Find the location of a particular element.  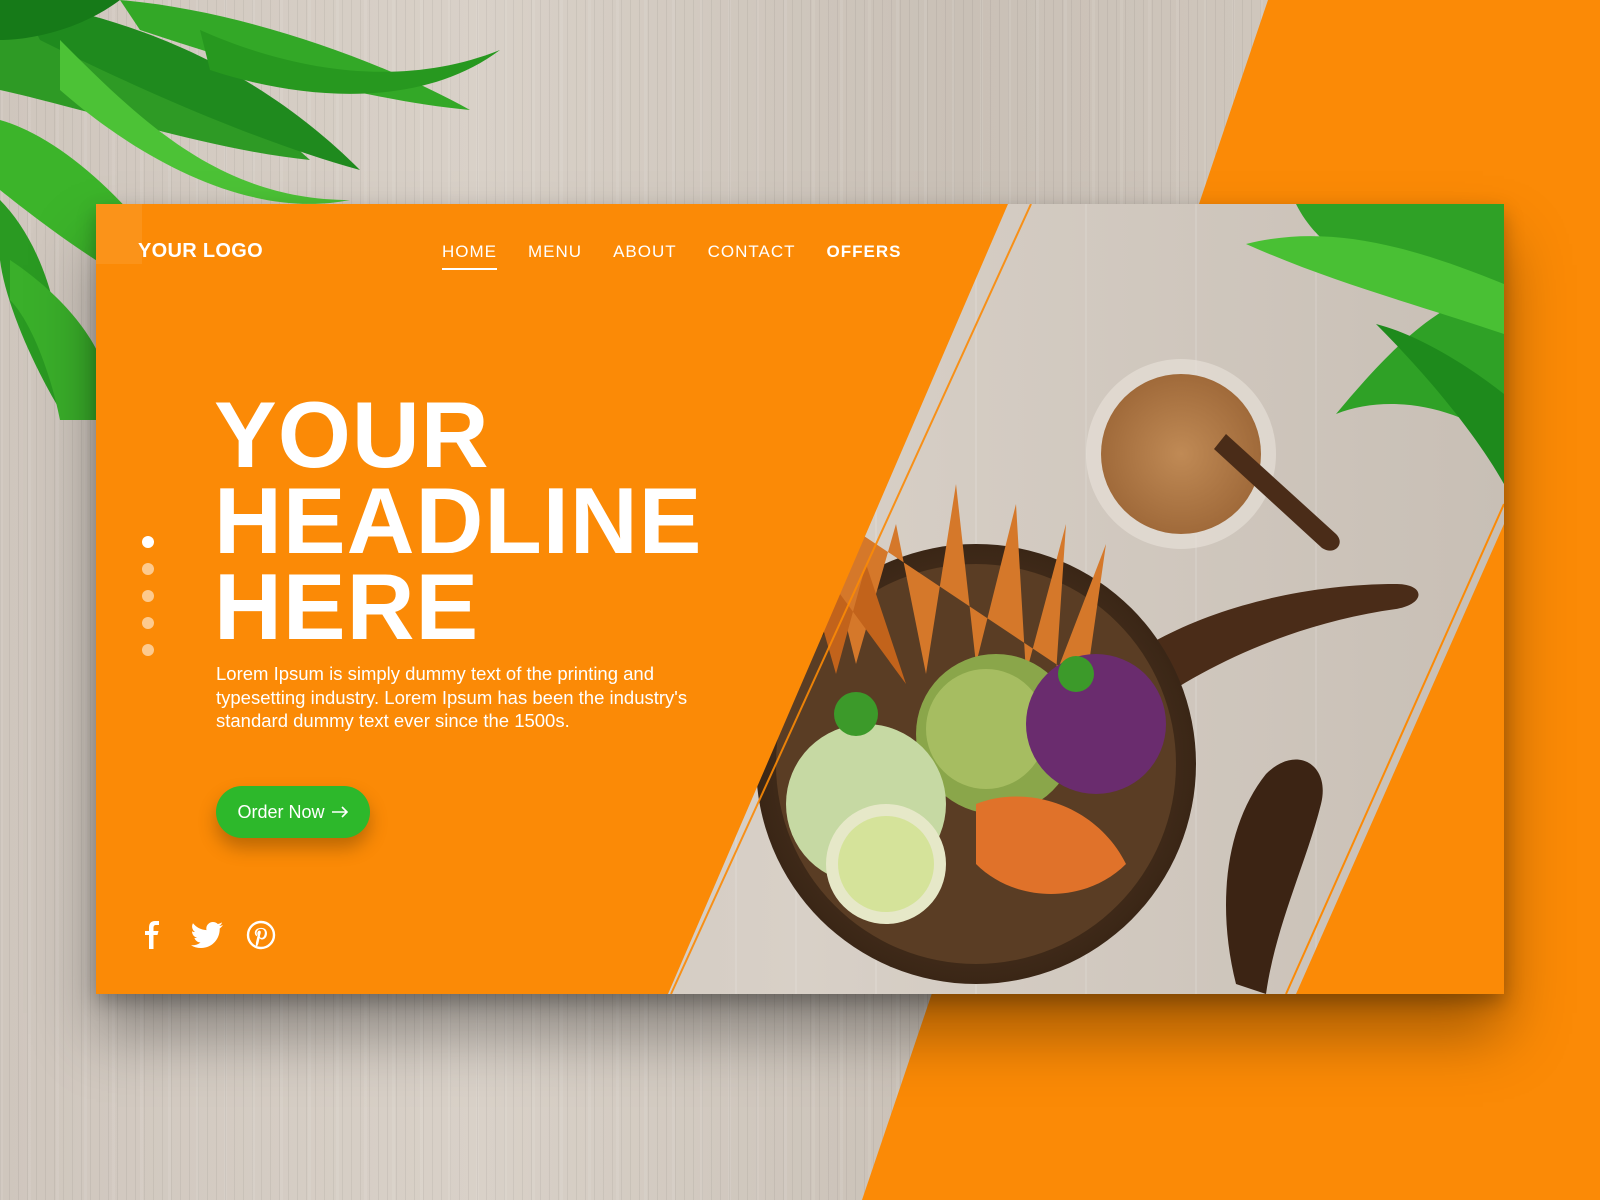

facebook-icon is located at coordinates (152, 935).